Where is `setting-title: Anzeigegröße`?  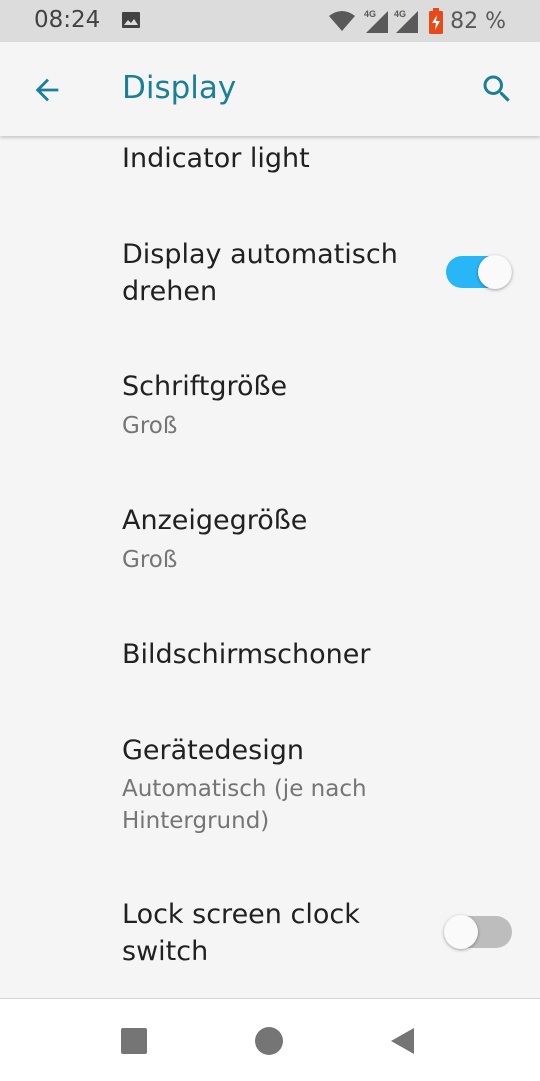 setting-title: Anzeigegröße is located at coordinates (215, 520).